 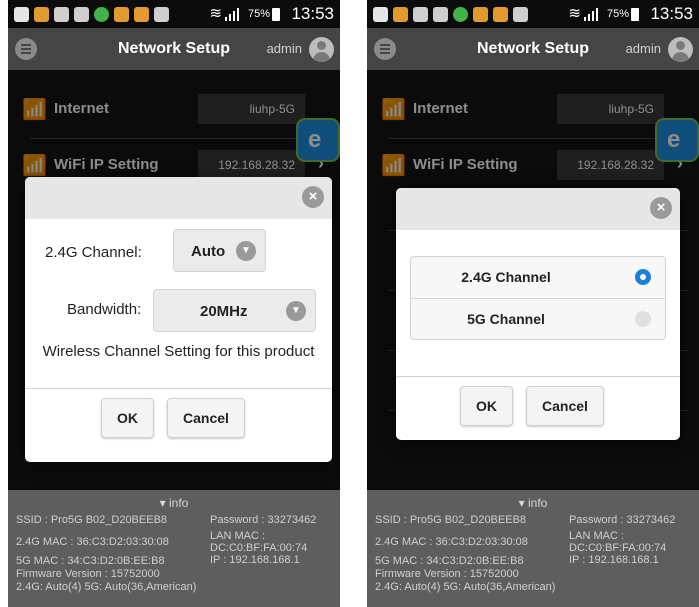 I want to click on bandwidth-value: 20MHz, so click(x=224, y=311).